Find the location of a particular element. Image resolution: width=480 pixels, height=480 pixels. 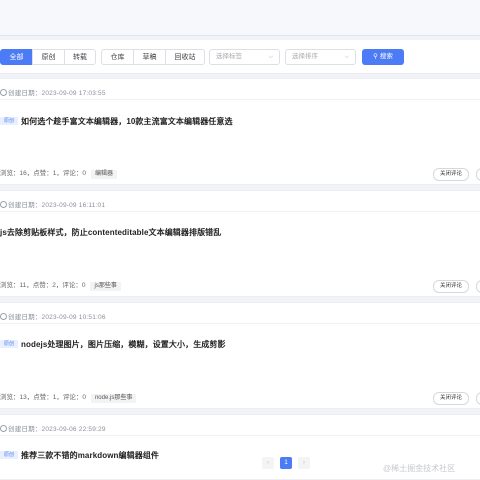

search-button-label: 搜索 is located at coordinates (386, 56).